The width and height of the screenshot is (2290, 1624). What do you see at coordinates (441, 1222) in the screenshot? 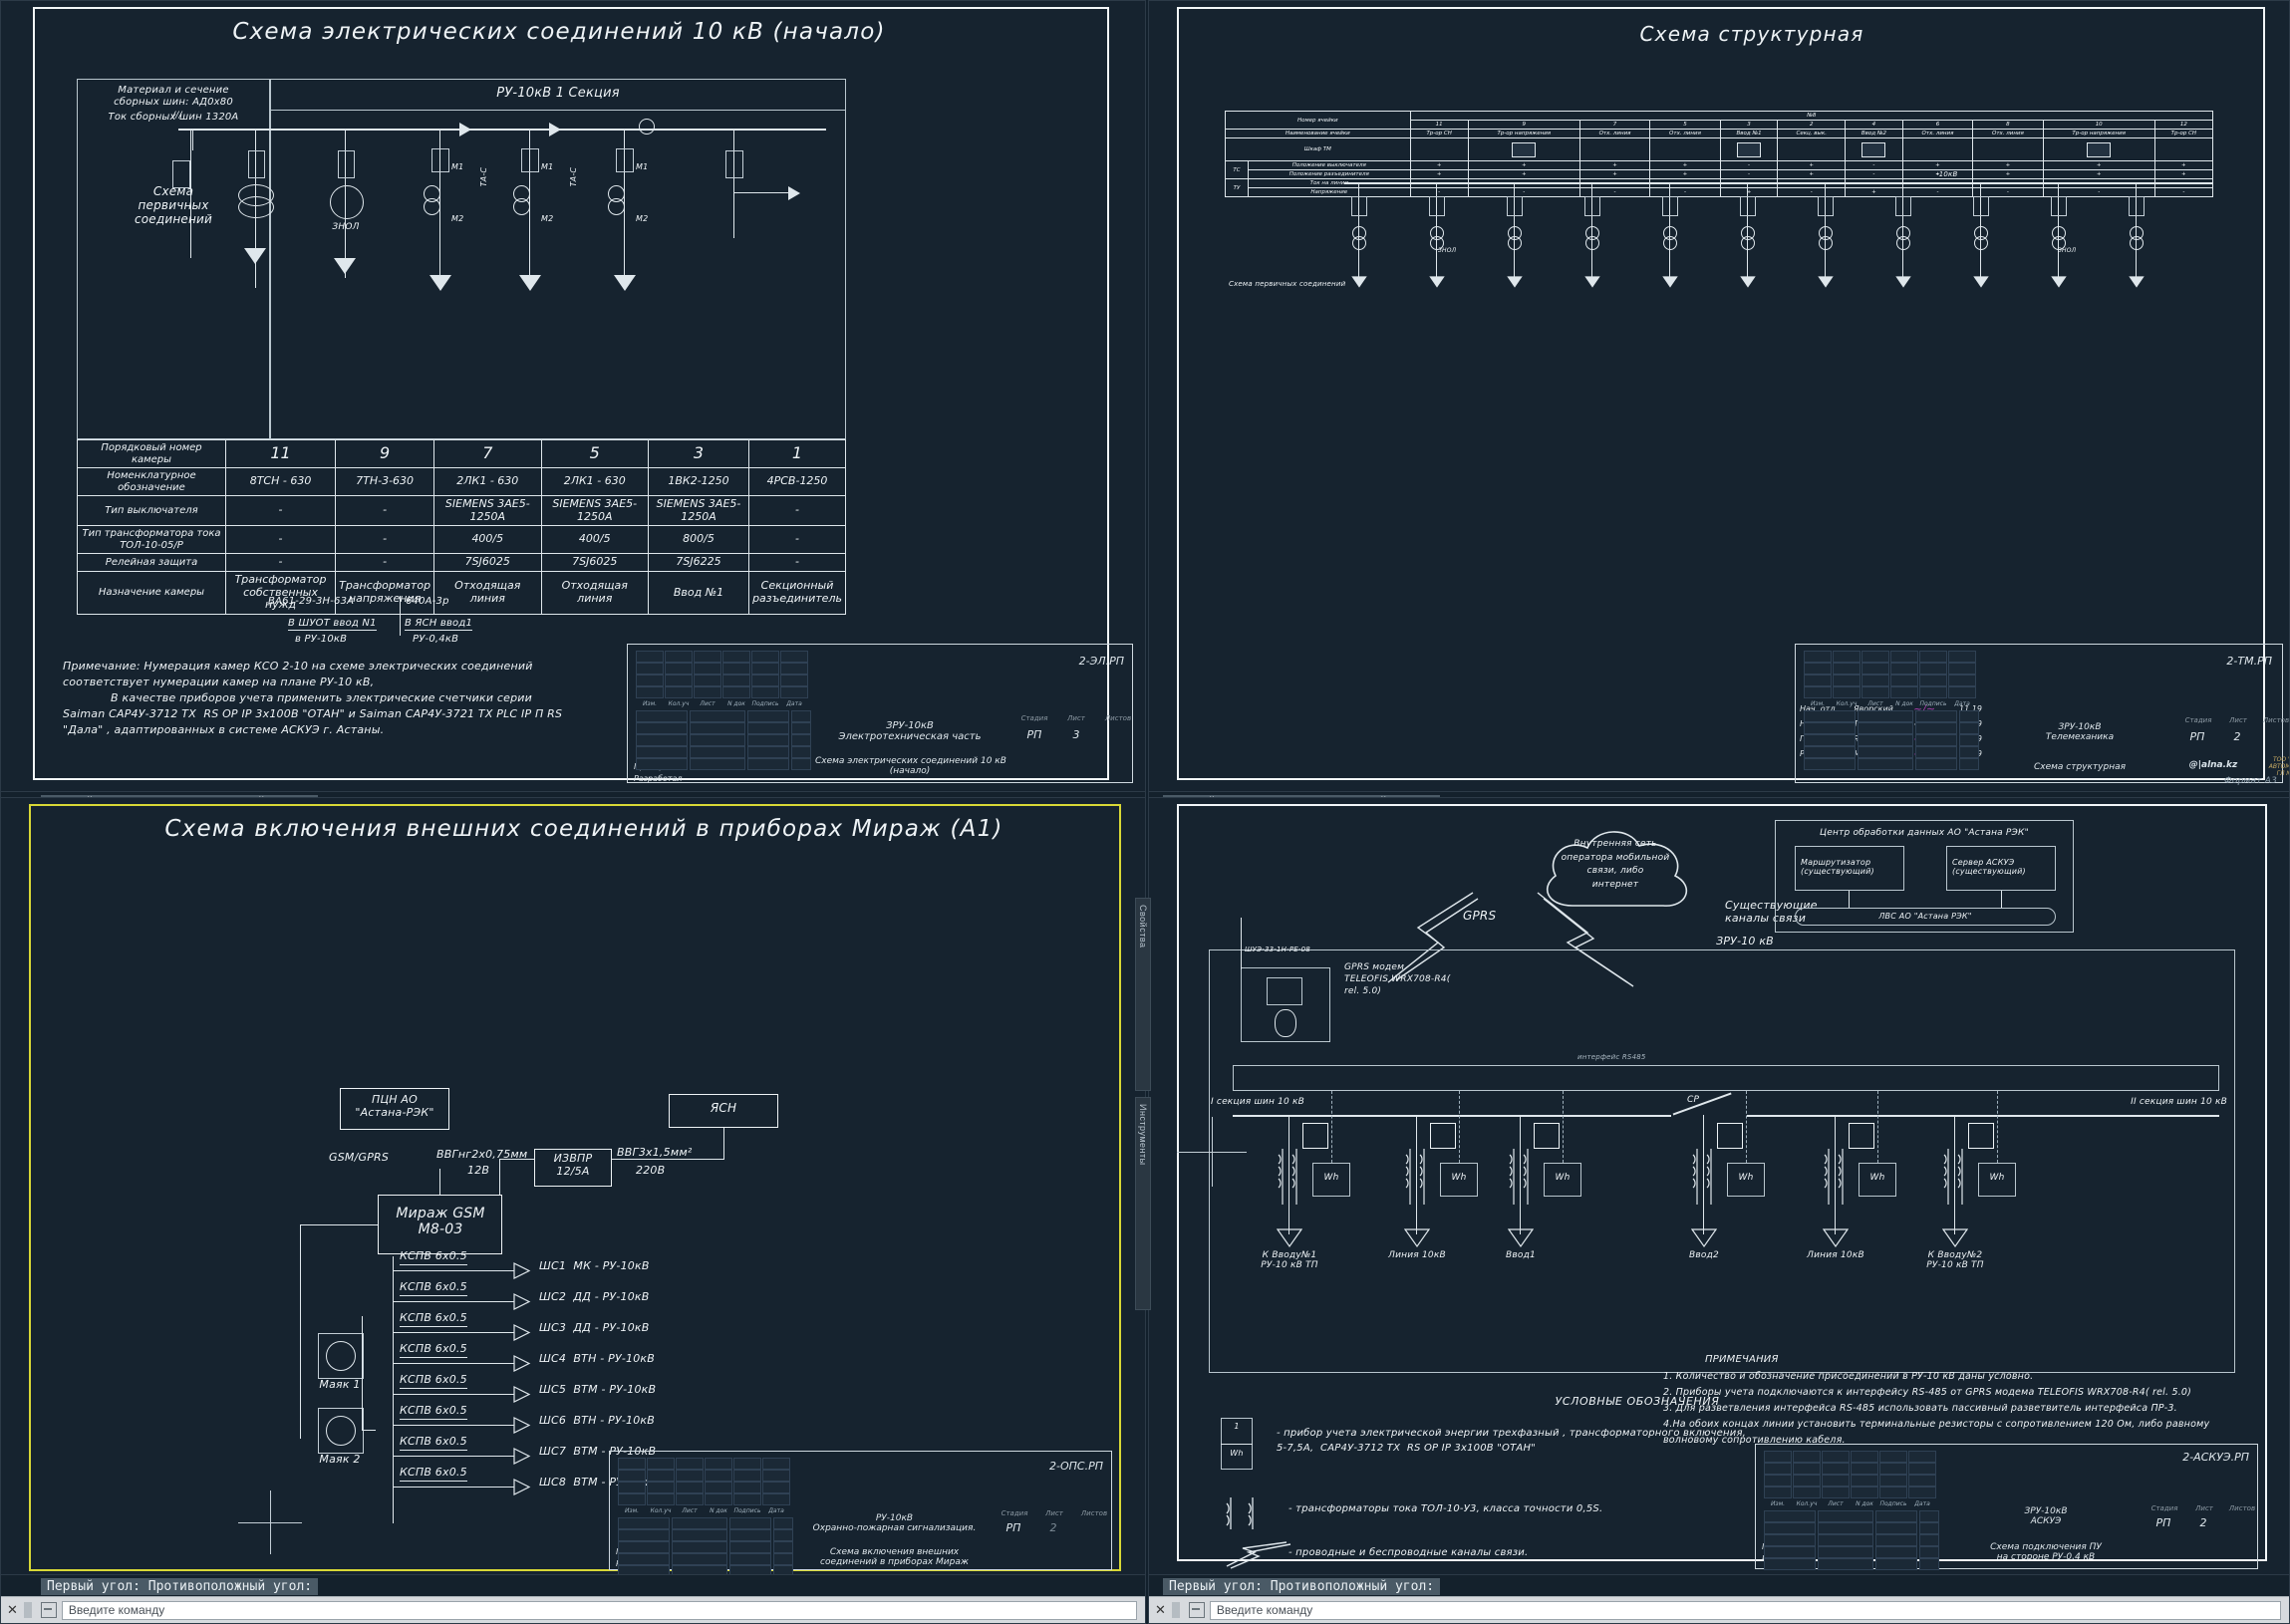
I see `mirage-label: Мираж GSM М8-03` at bounding box center [441, 1222].